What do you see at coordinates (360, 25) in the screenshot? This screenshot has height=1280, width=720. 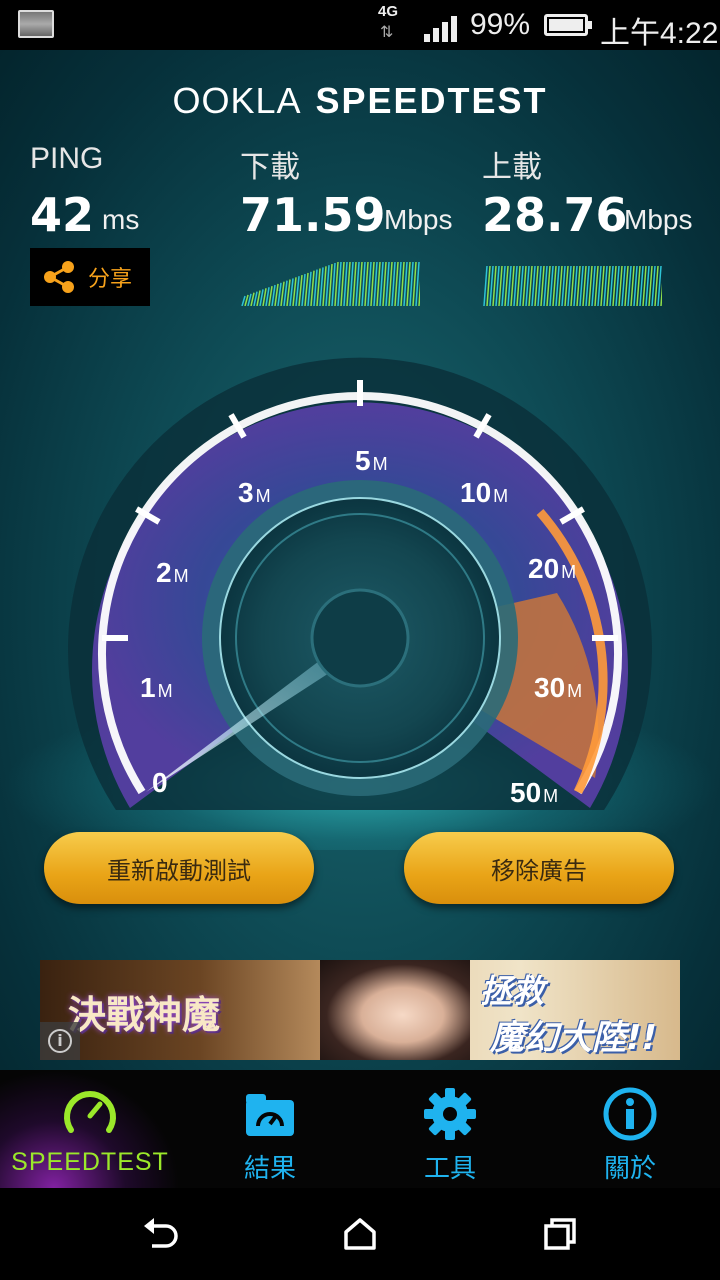 I see `status-bar: 4G ⇅ 99% 上午4:22` at bounding box center [360, 25].